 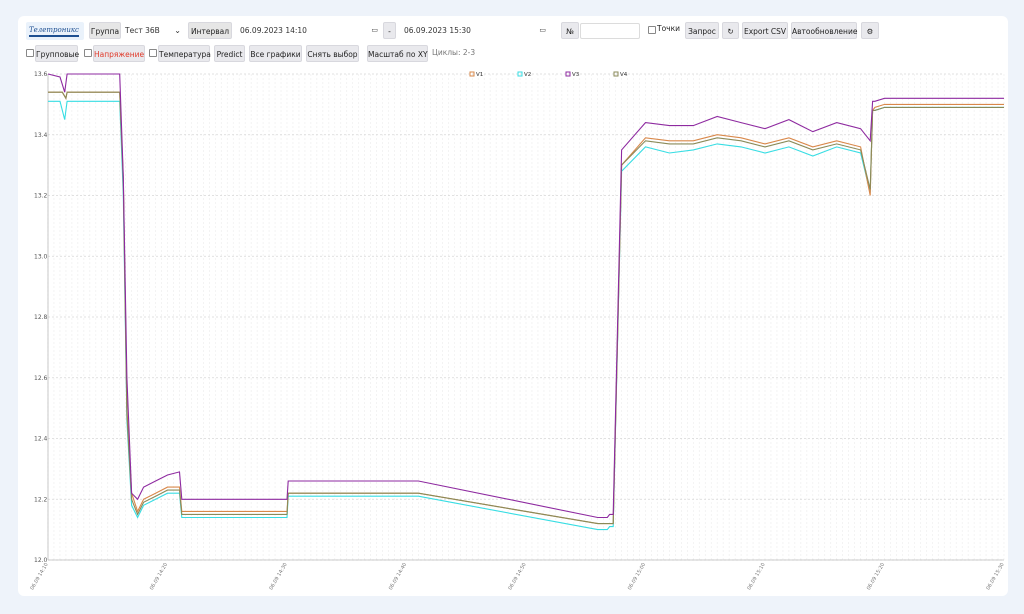 I want to click on y-tick-label: 12.2, so click(x=41, y=499).